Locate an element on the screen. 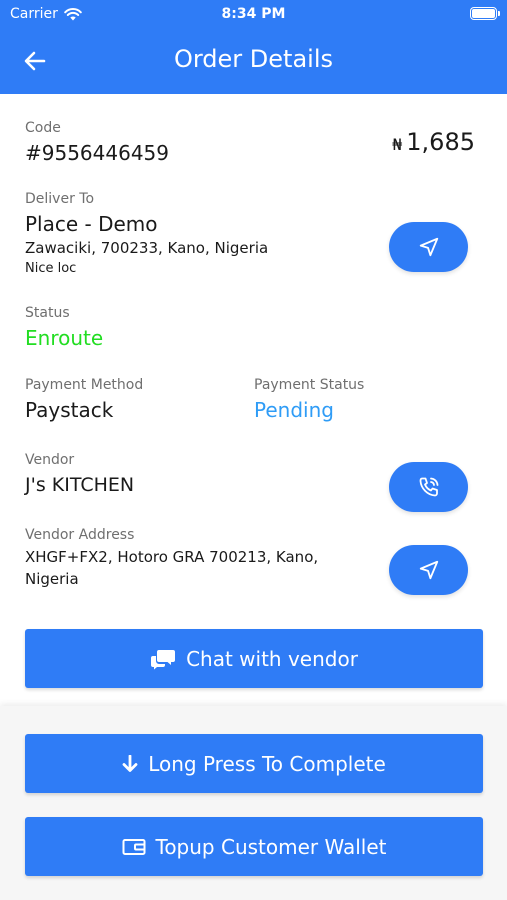  payment-method-value: Paystack is located at coordinates (69, 410).